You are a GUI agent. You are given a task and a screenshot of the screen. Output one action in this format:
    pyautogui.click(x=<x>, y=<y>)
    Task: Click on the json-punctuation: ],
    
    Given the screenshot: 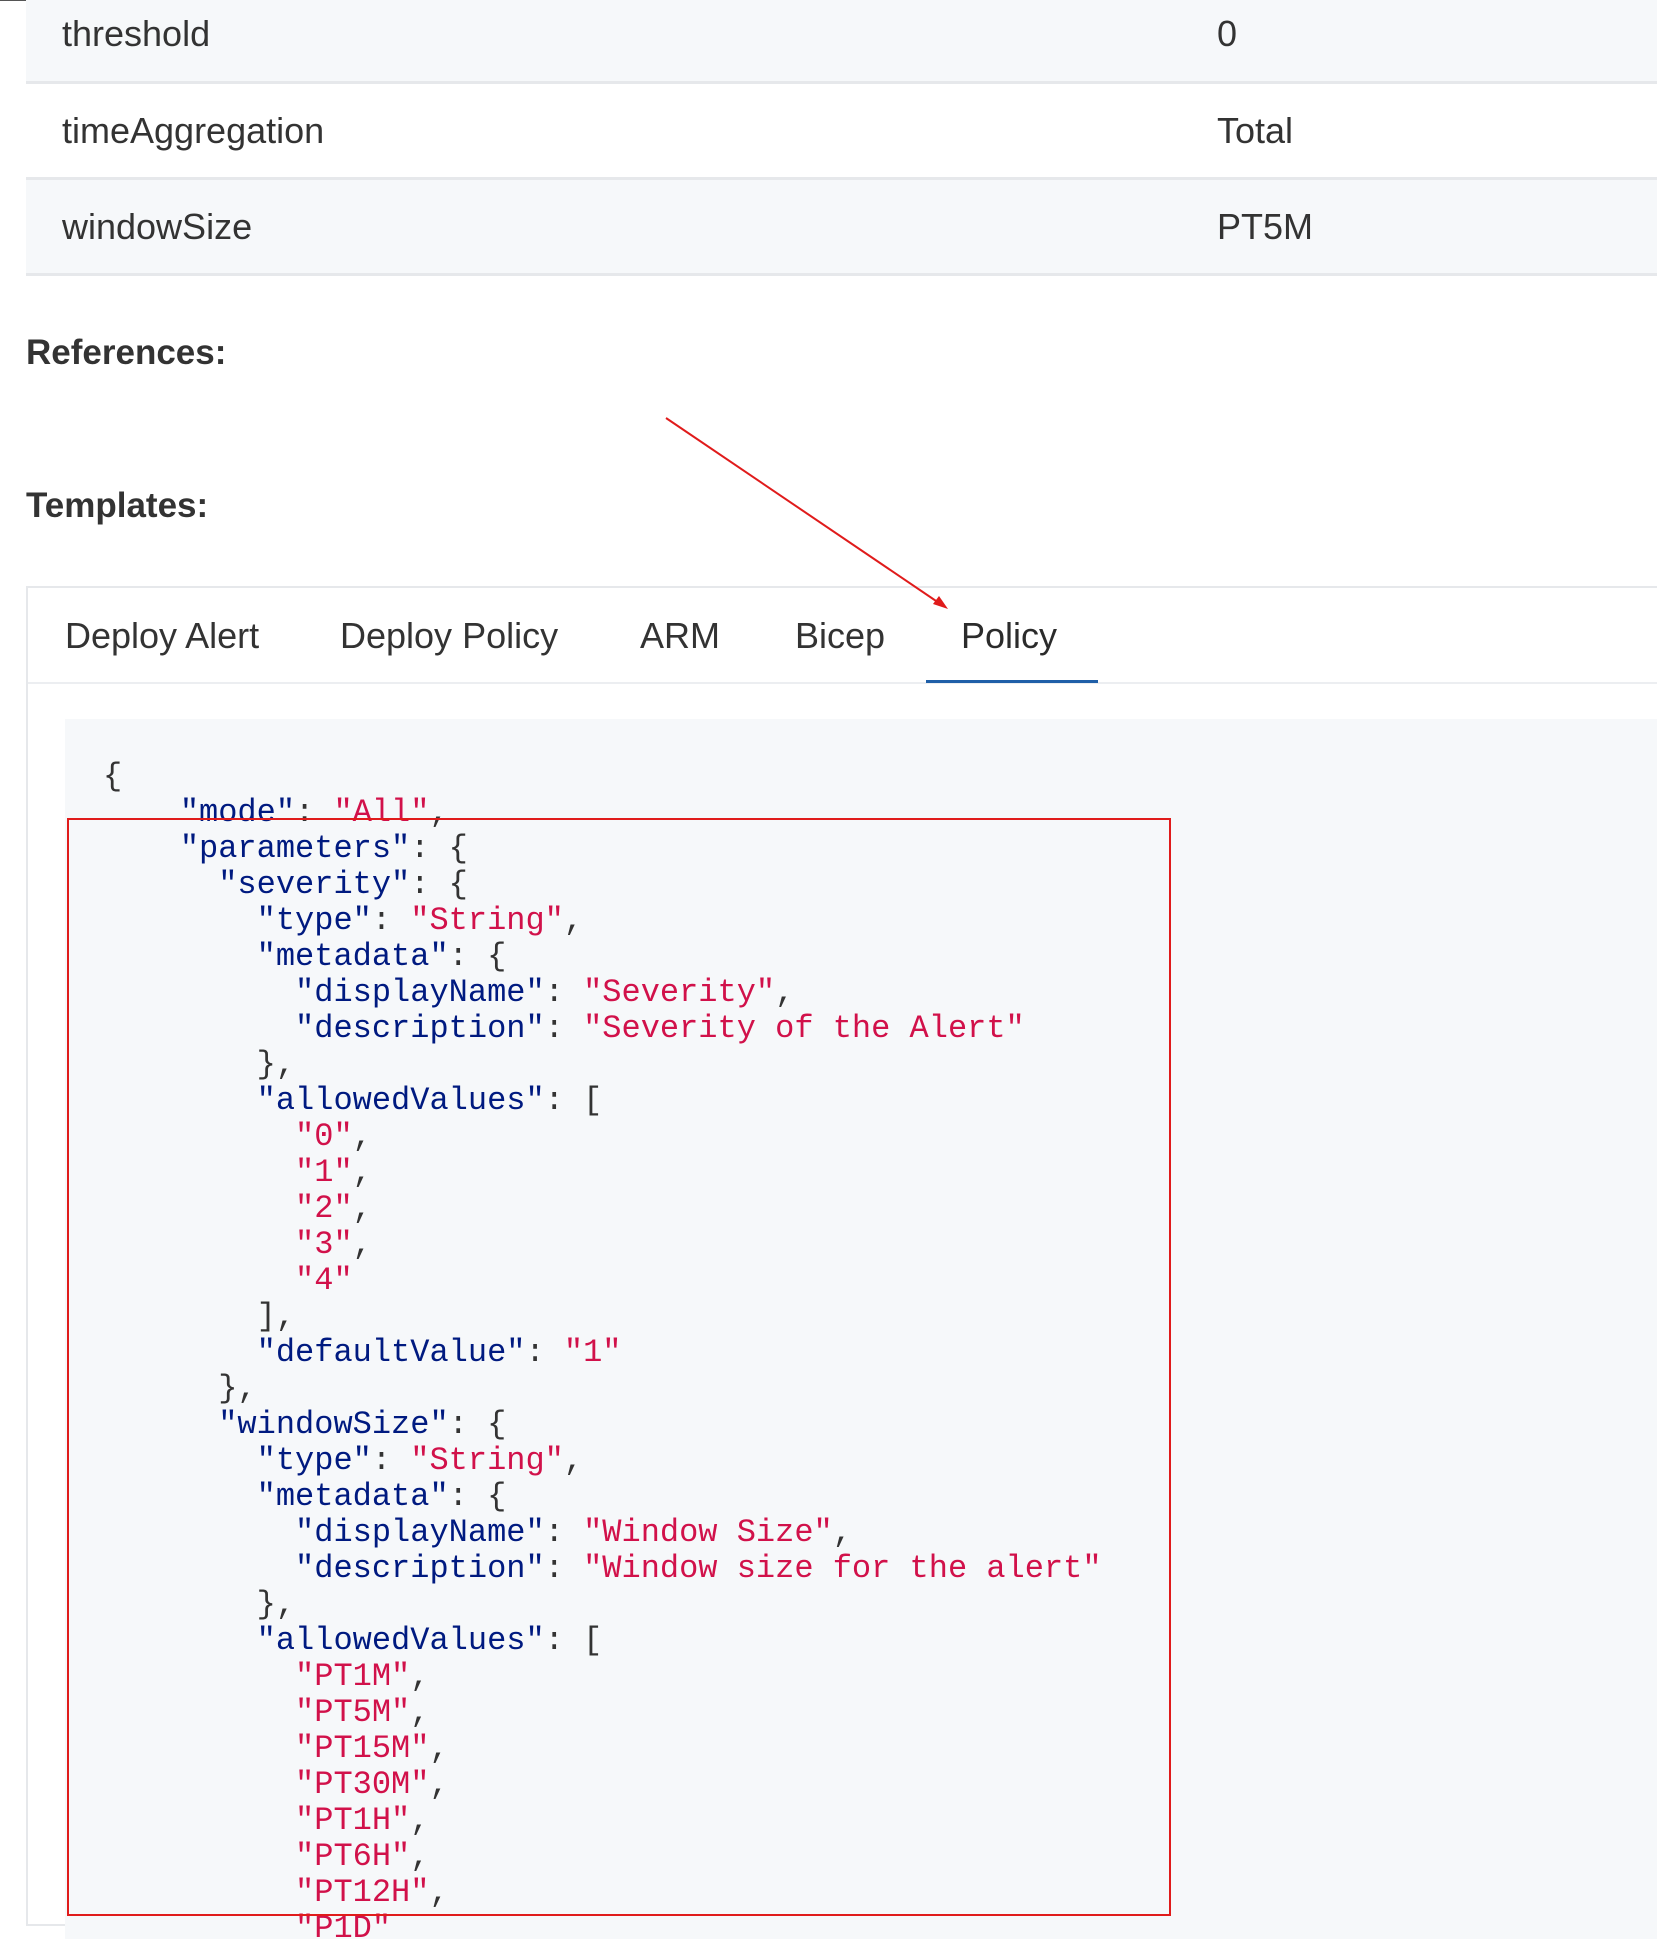 What is the action you would take?
    pyautogui.click(x=199, y=1316)
    